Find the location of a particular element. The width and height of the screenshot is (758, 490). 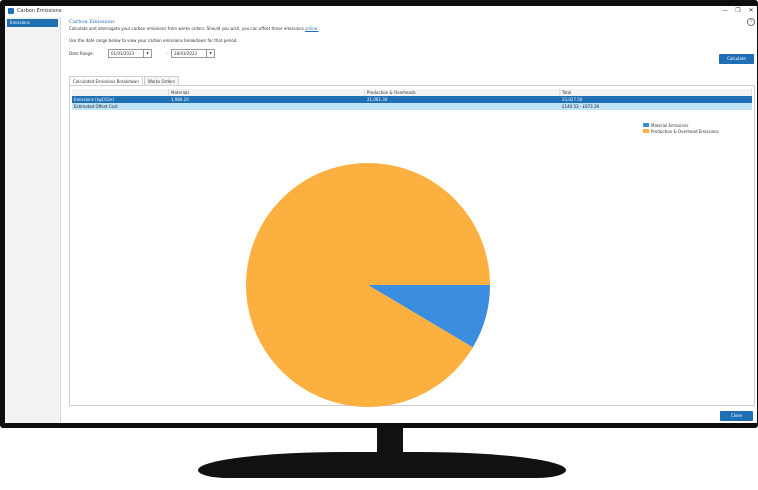

table-cell: £140.53 - £673.39 is located at coordinates (581, 106).